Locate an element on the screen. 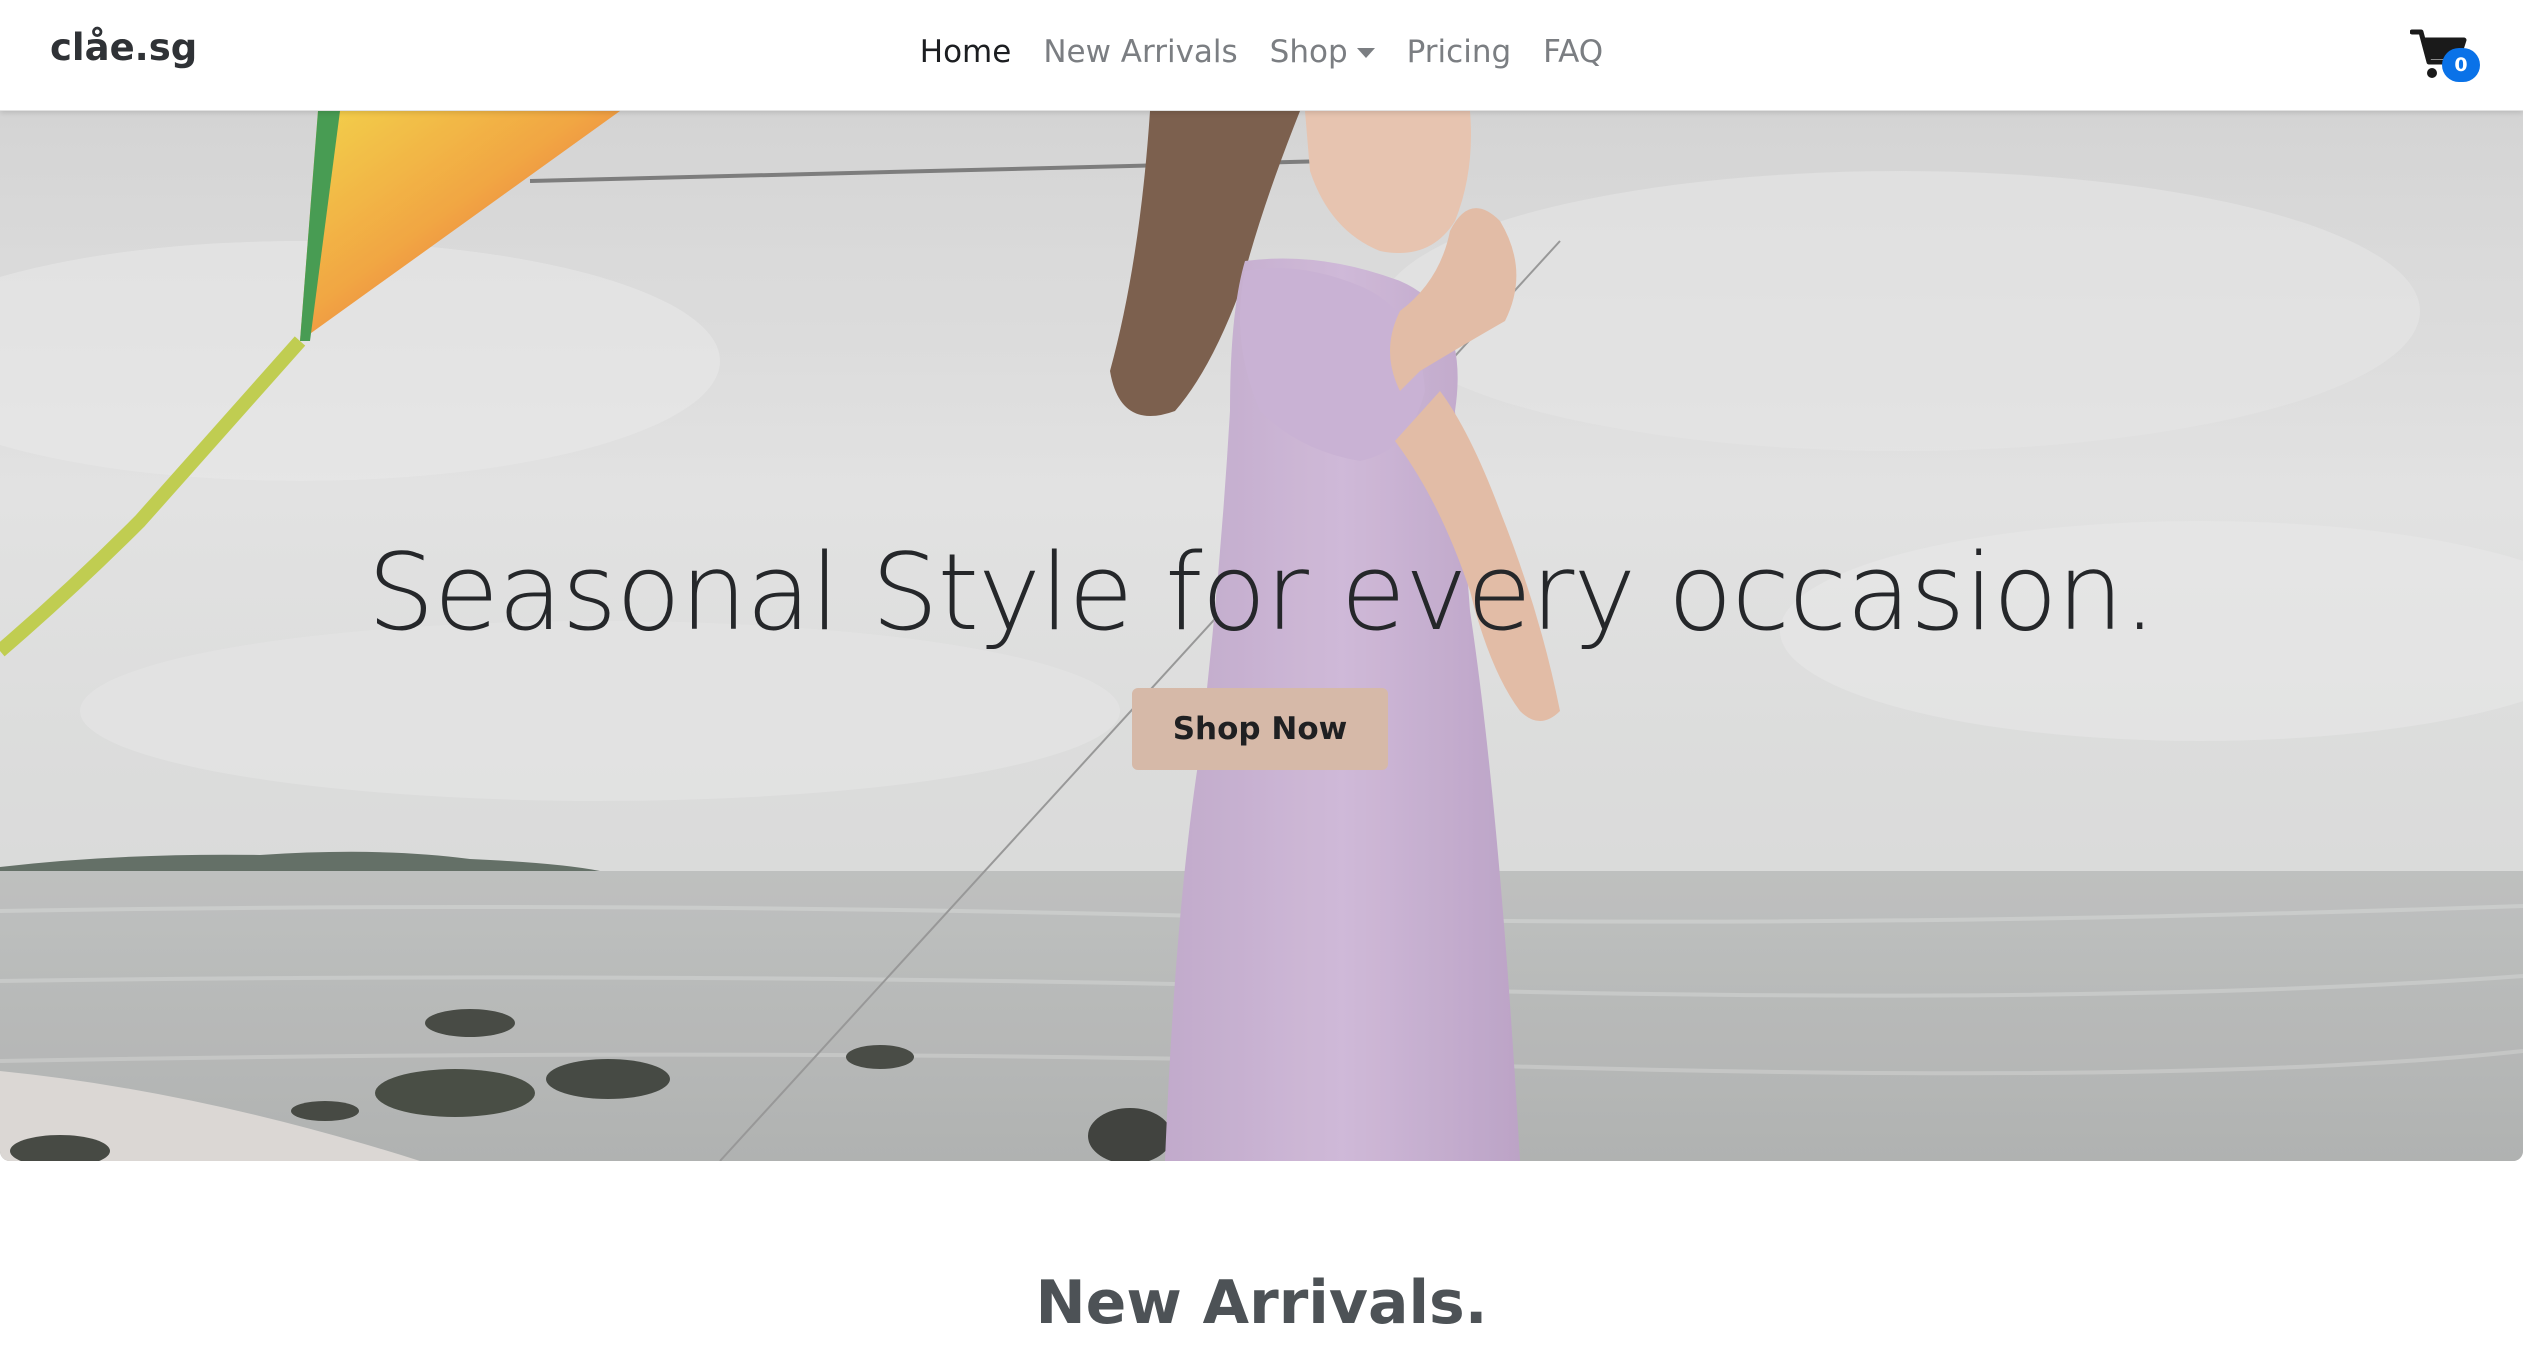 Image resolution: width=2523 pixels, height=1352 pixels. nav-link-pricing: Pricing is located at coordinates (1459, 52).